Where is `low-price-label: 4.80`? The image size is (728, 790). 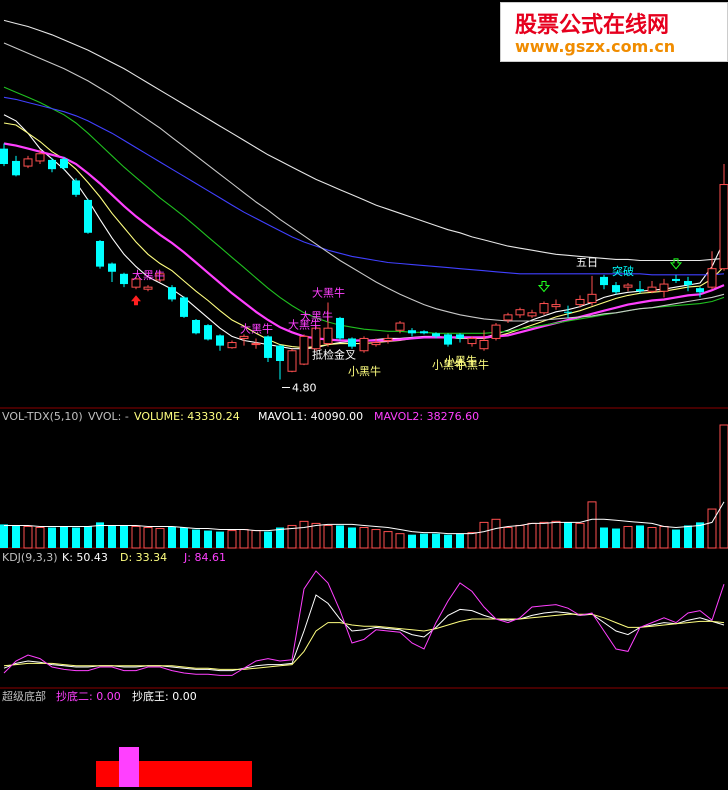
low-price-label: 4.80 is located at coordinates (304, 387).